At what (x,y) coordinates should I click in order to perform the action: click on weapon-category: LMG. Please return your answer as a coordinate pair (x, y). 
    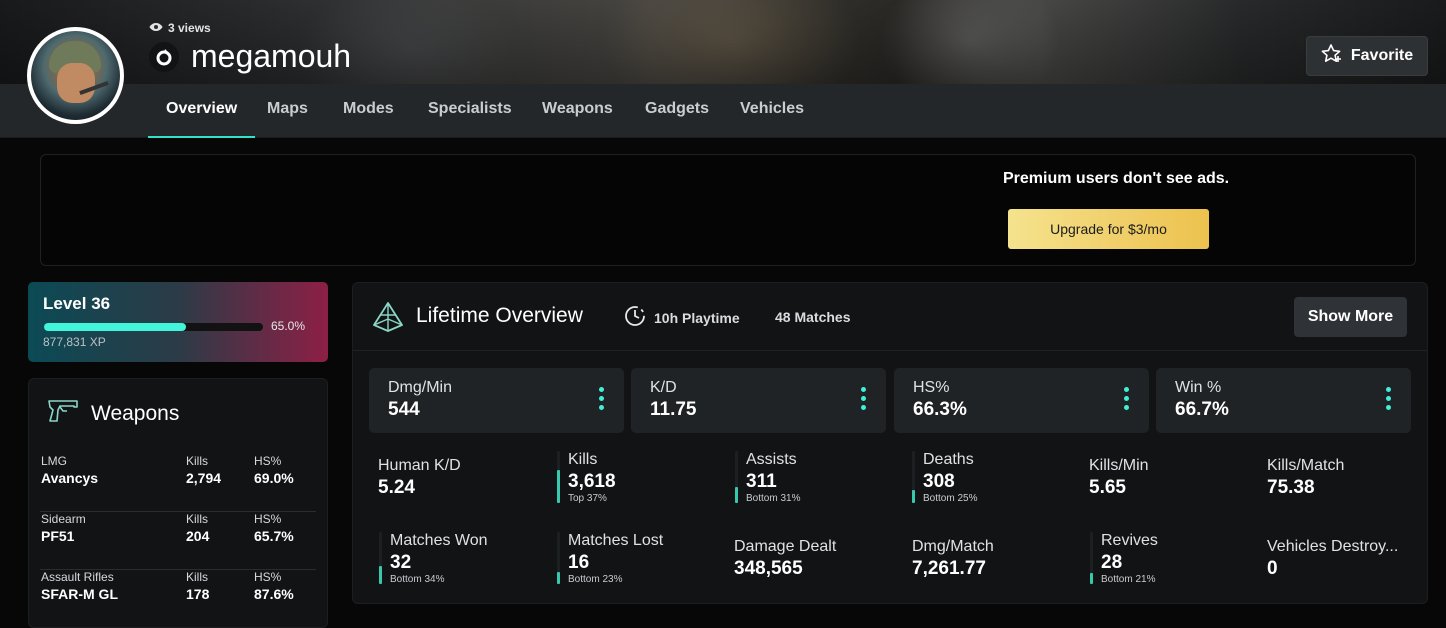
    Looking at the image, I should click on (54, 461).